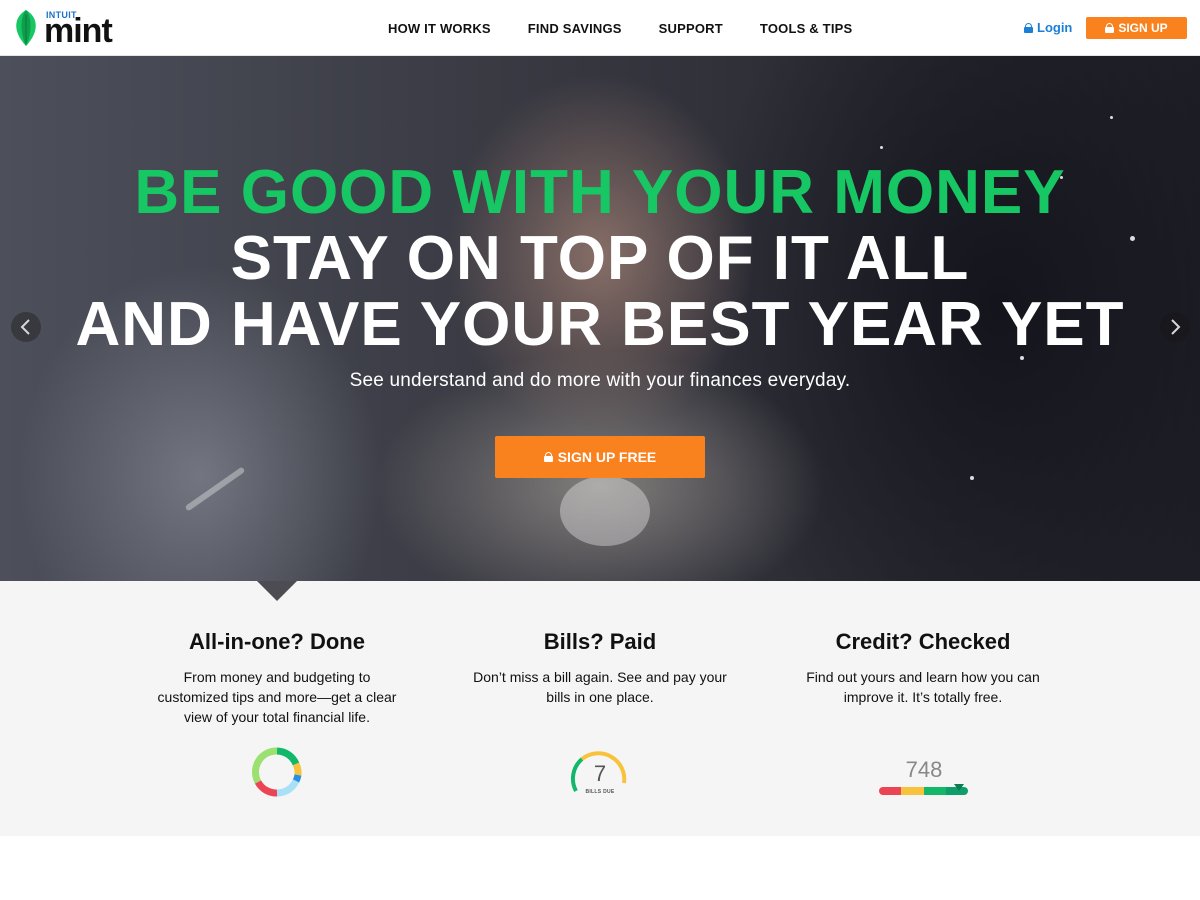  I want to click on credit-score-icon: 748, so click(924, 778).